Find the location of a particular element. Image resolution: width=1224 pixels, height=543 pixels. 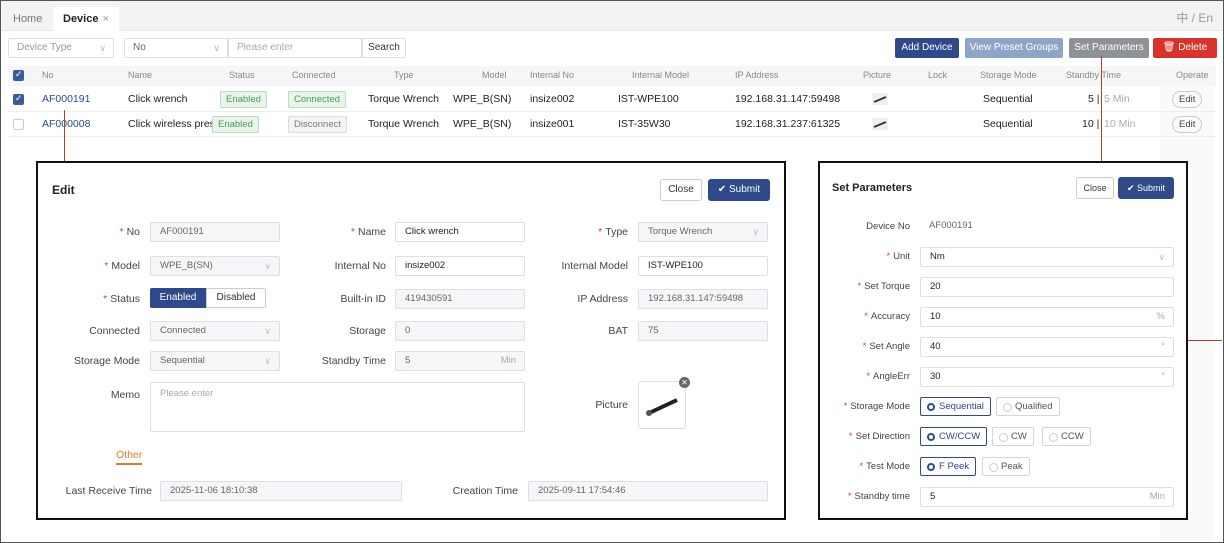

storage-sequential-radio: Sequential is located at coordinates (955, 406).